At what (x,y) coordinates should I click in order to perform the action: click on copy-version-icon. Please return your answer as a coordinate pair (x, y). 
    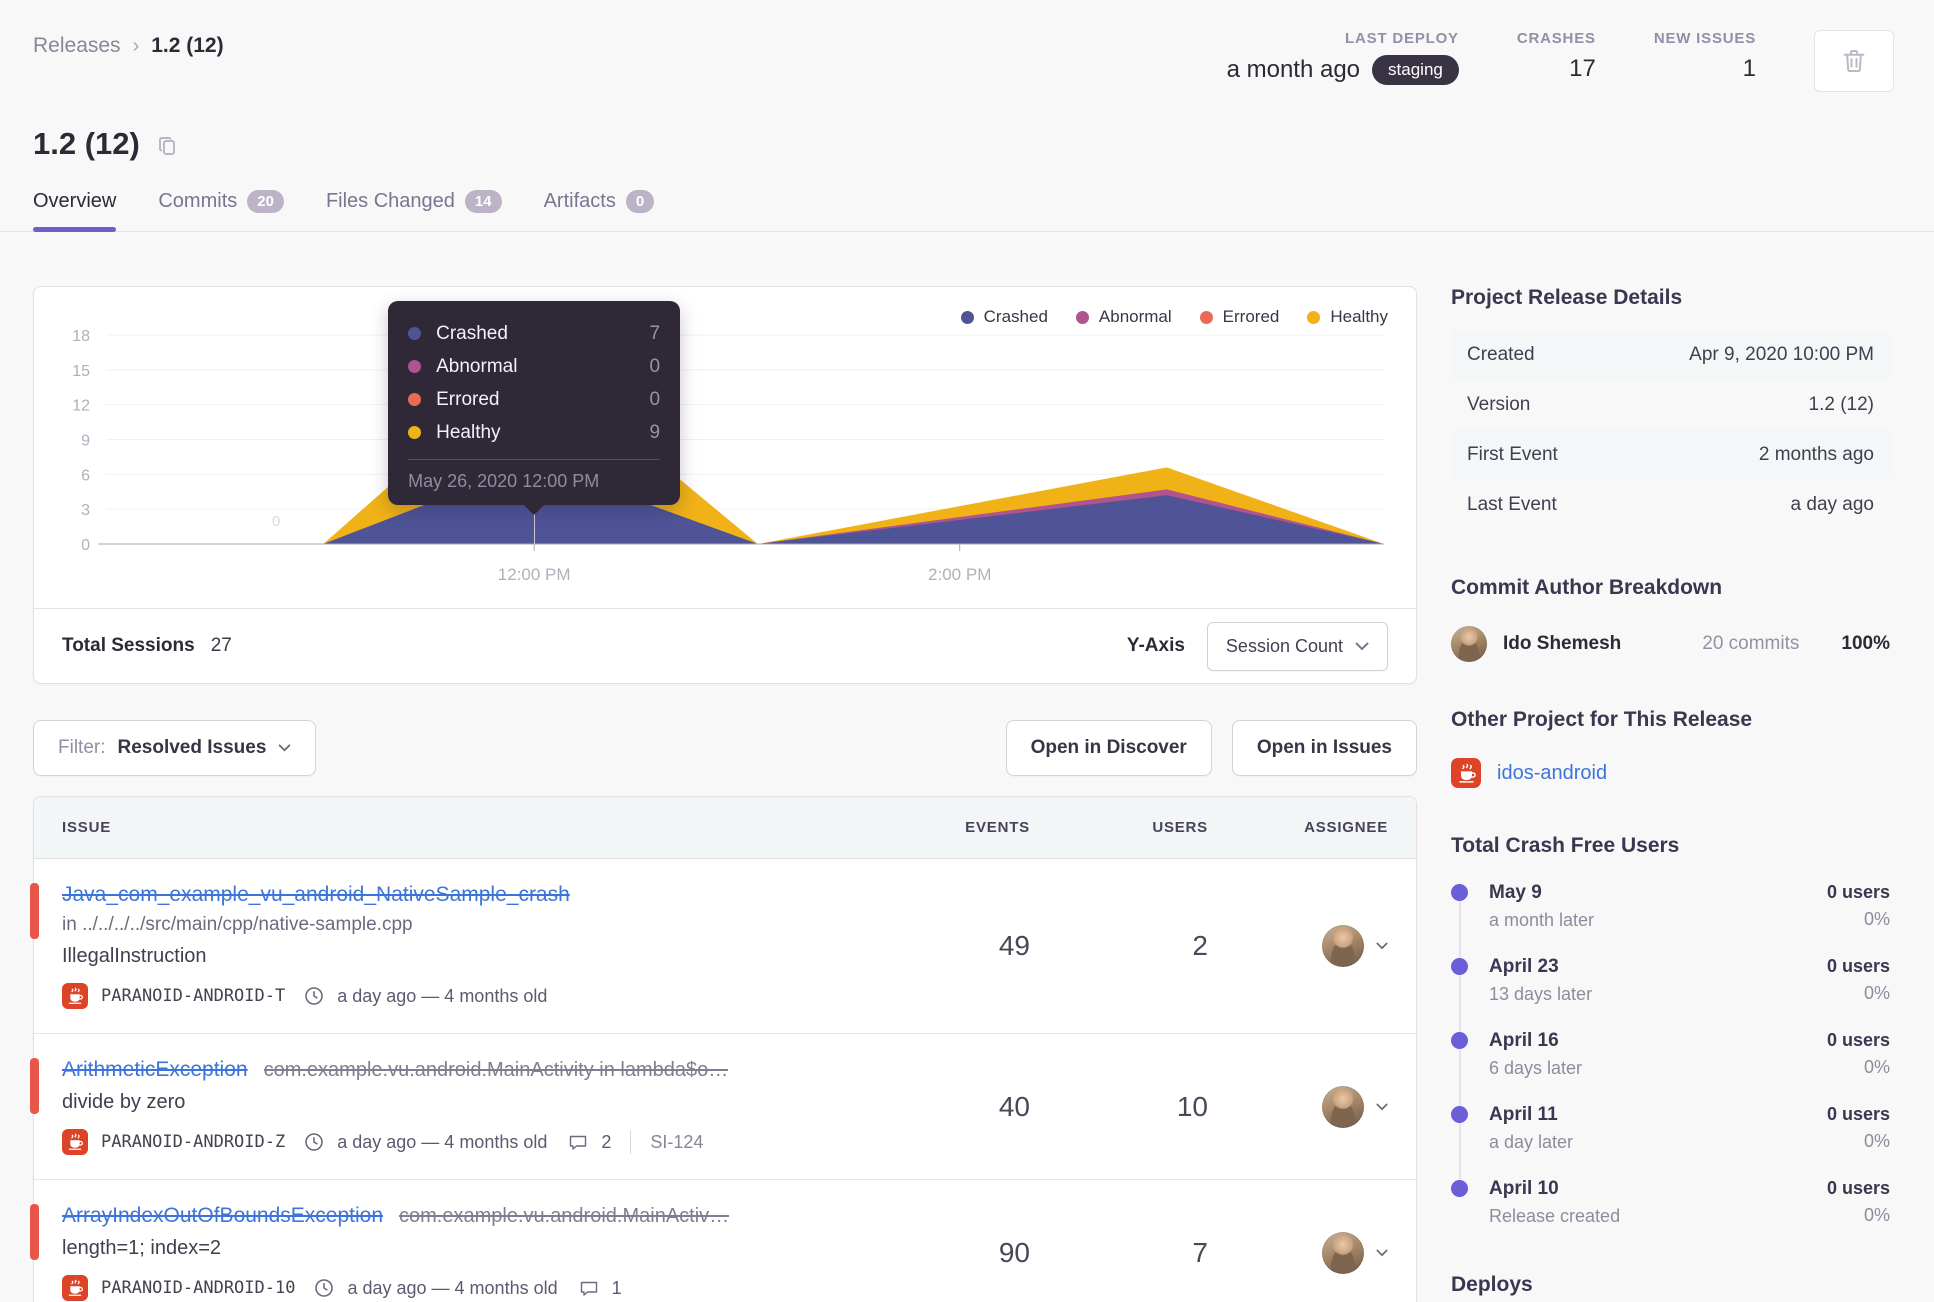
    Looking at the image, I should click on (168, 146).